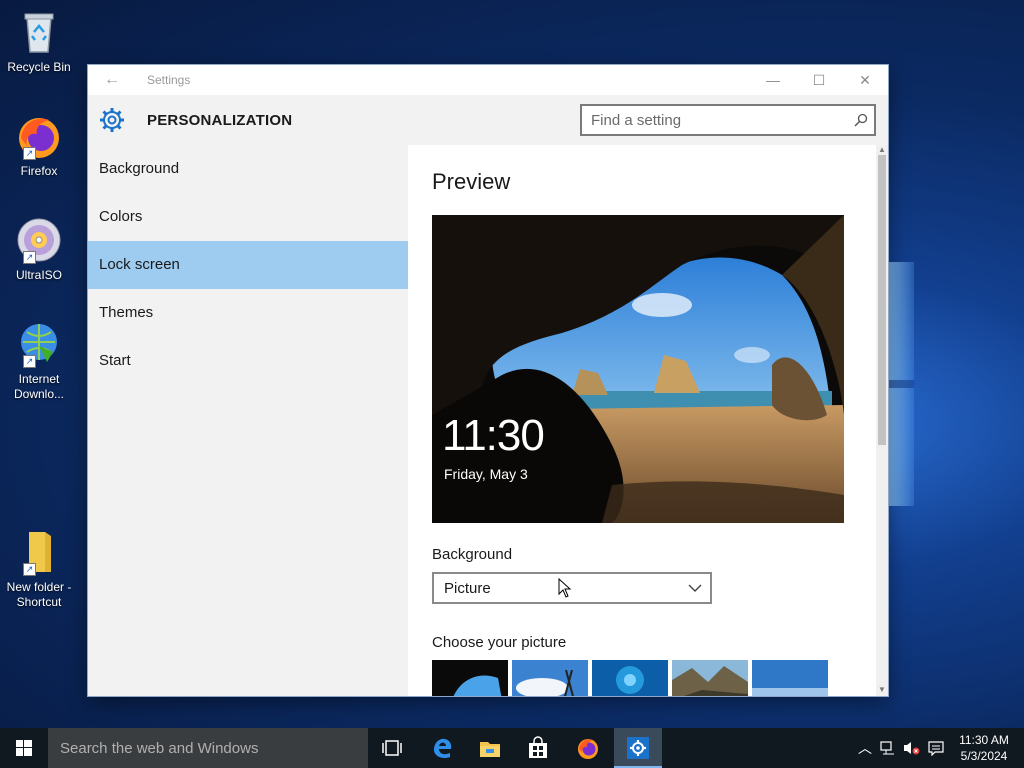 The height and width of the screenshot is (768, 1024). I want to click on taskbar-settings-button, so click(638, 748).